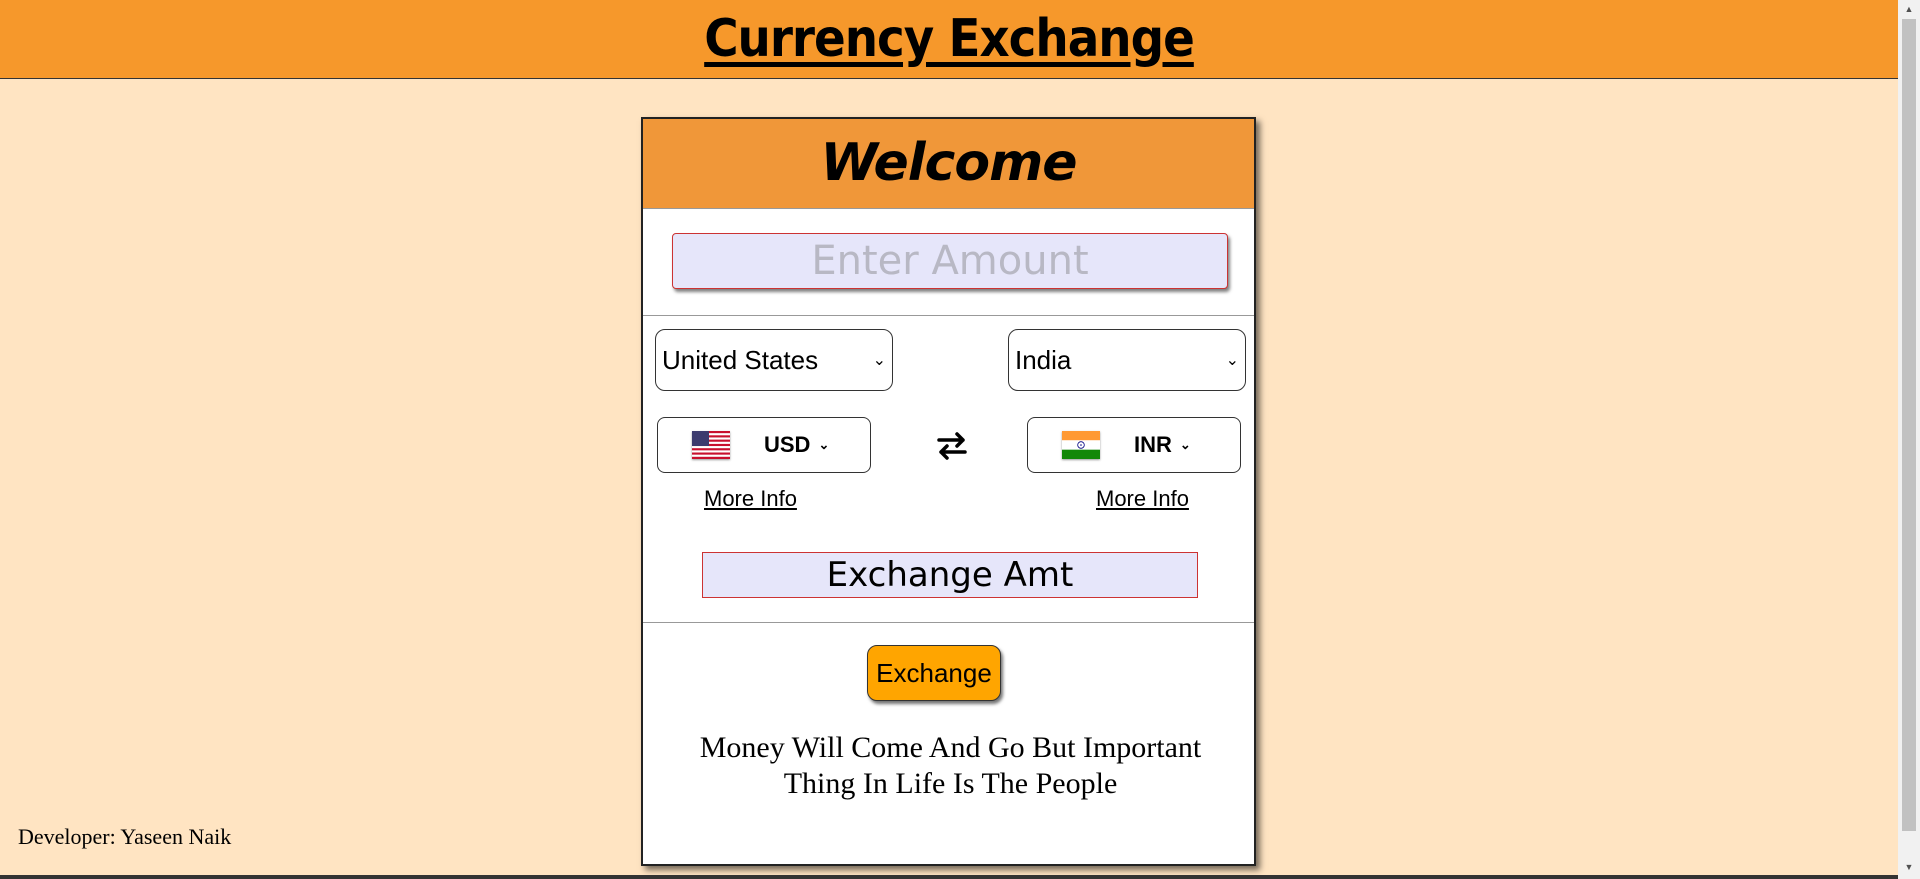  I want to click on to-more-info-link: More Info, so click(1142, 499).